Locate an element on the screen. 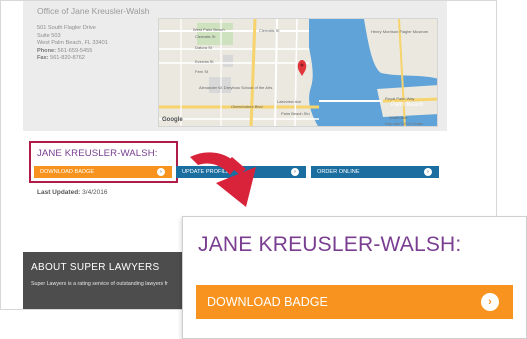 The height and width of the screenshot is (339, 527). address-line-2: Suite 503 is located at coordinates (49, 35).